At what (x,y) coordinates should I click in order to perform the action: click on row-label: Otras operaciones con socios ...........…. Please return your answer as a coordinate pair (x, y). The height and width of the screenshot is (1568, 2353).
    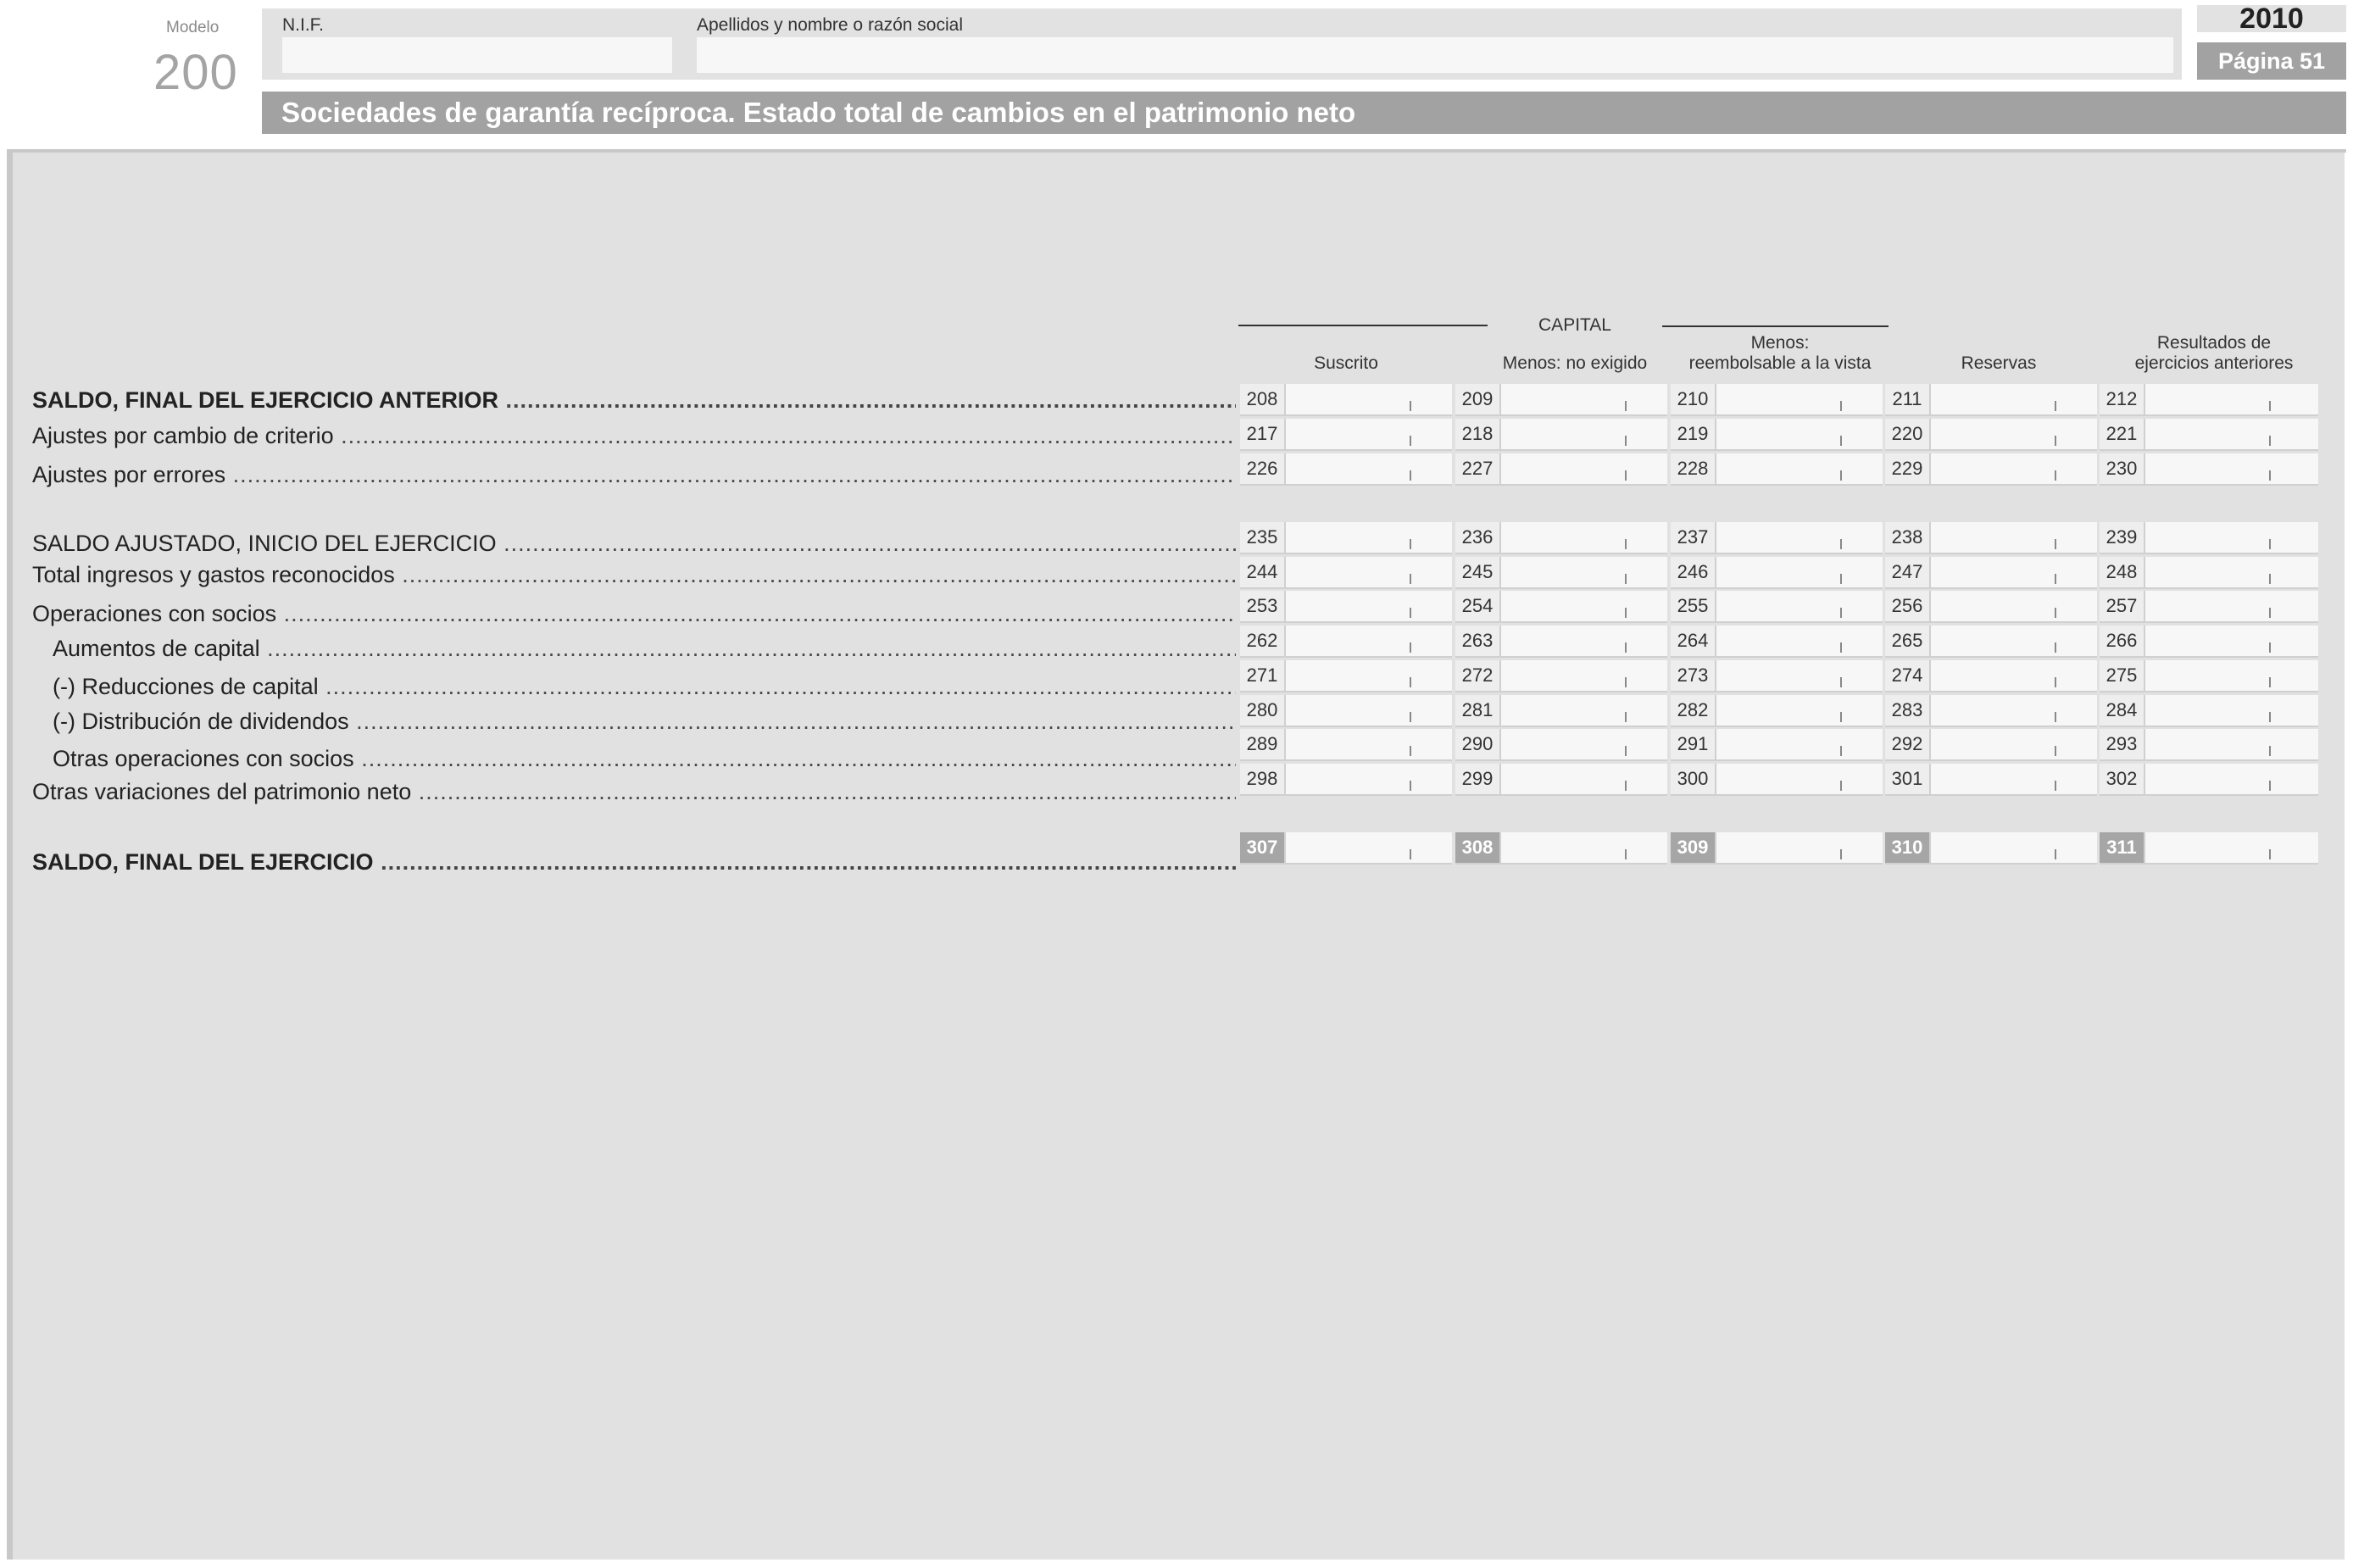
    Looking at the image, I should click on (644, 758).